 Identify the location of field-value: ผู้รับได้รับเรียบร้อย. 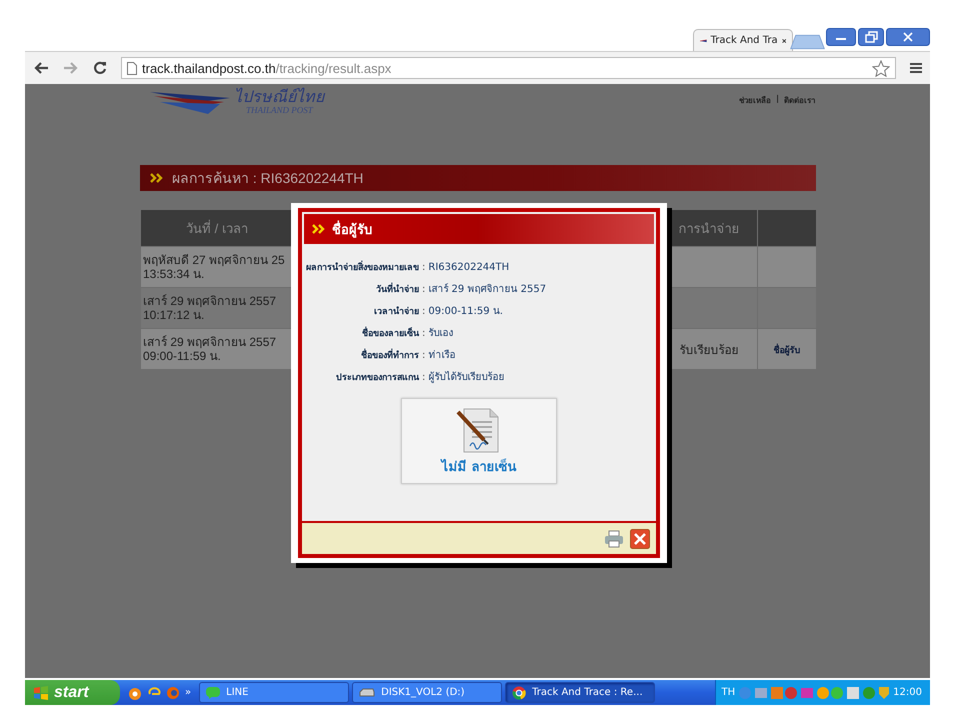
(467, 377).